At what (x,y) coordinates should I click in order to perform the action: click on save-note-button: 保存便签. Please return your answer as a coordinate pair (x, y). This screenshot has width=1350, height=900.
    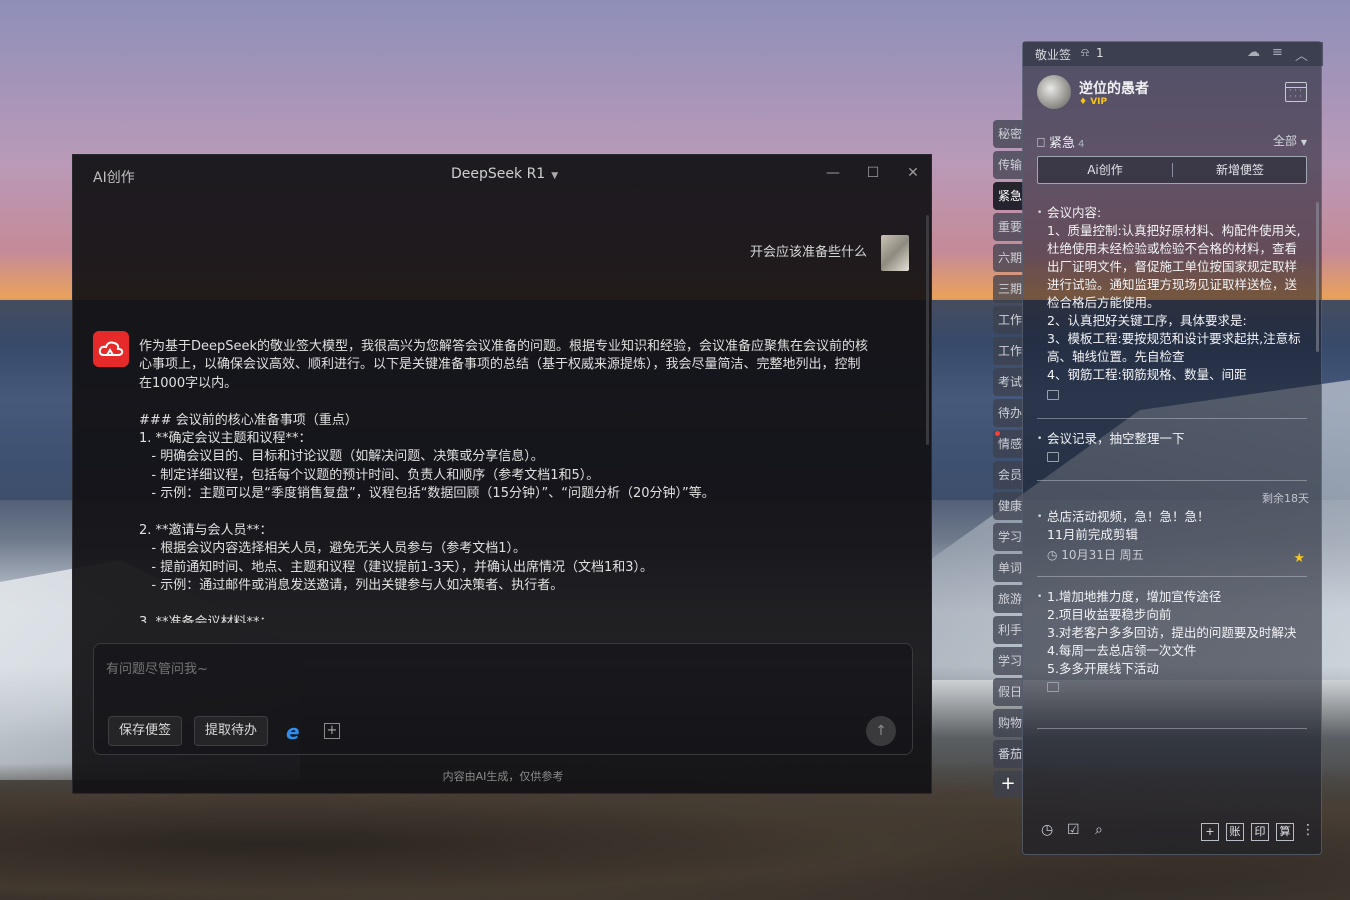
    Looking at the image, I should click on (145, 731).